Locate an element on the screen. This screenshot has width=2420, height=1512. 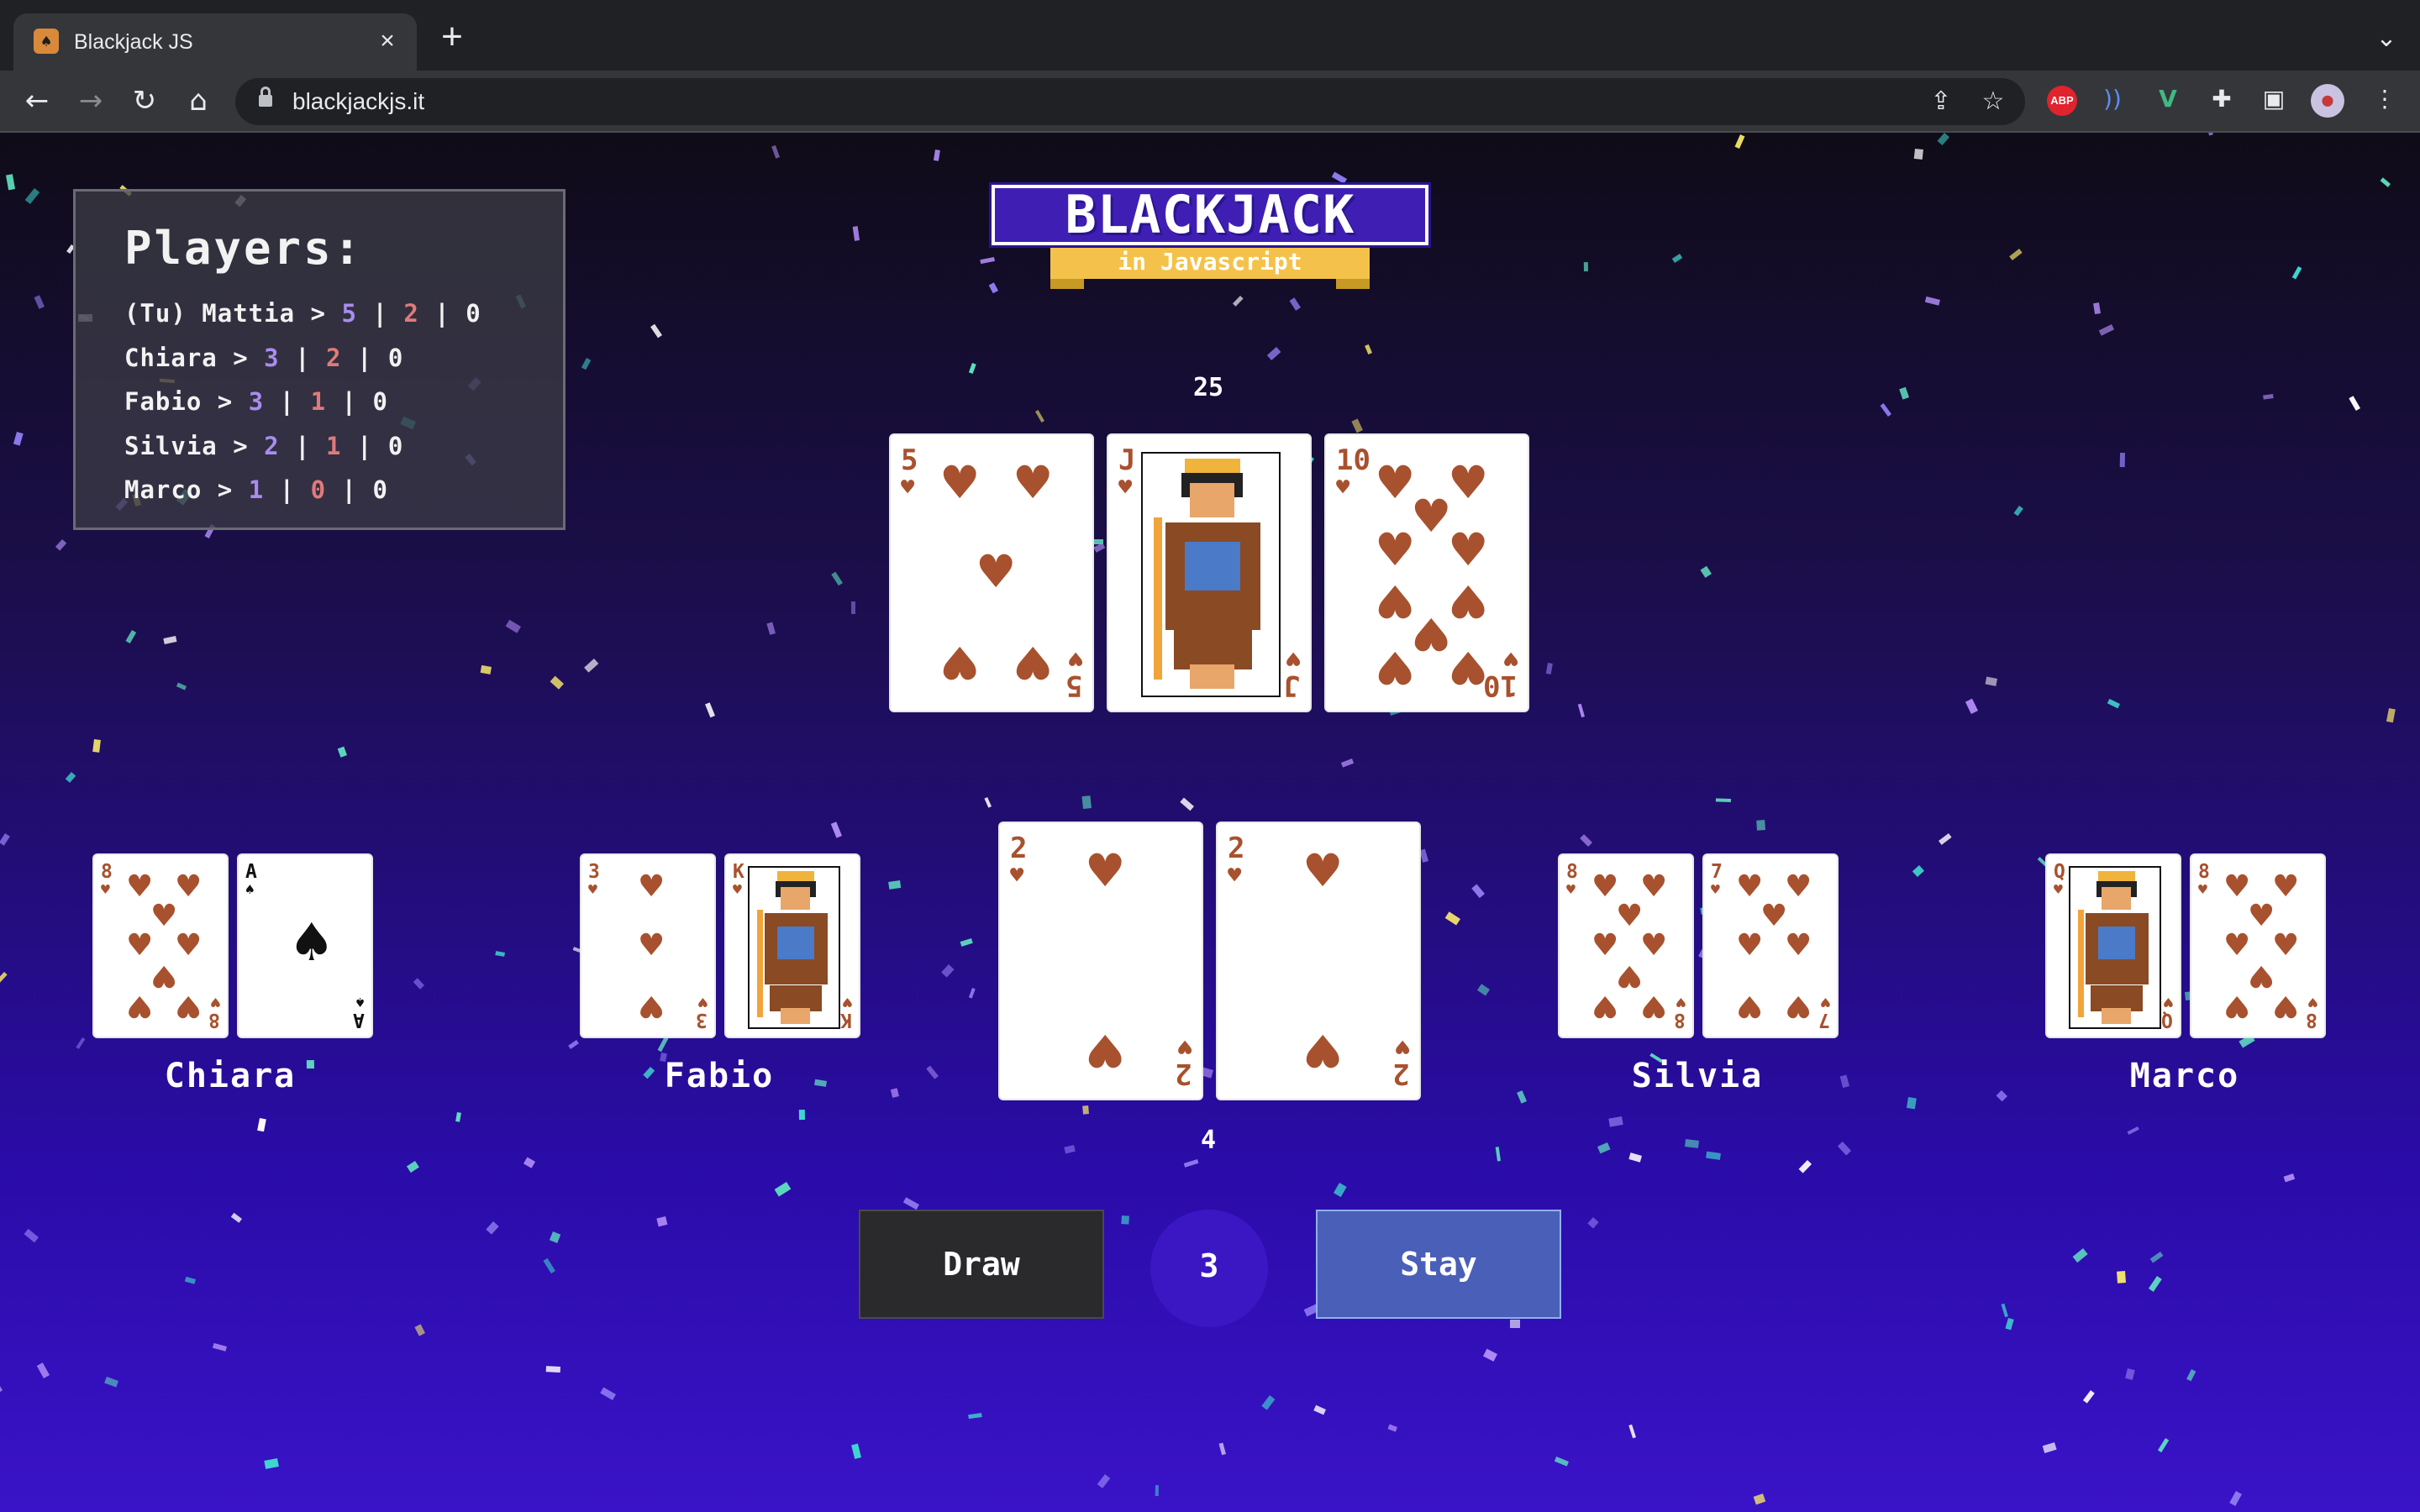
forward-icon: → is located at coordinates (91, 101).